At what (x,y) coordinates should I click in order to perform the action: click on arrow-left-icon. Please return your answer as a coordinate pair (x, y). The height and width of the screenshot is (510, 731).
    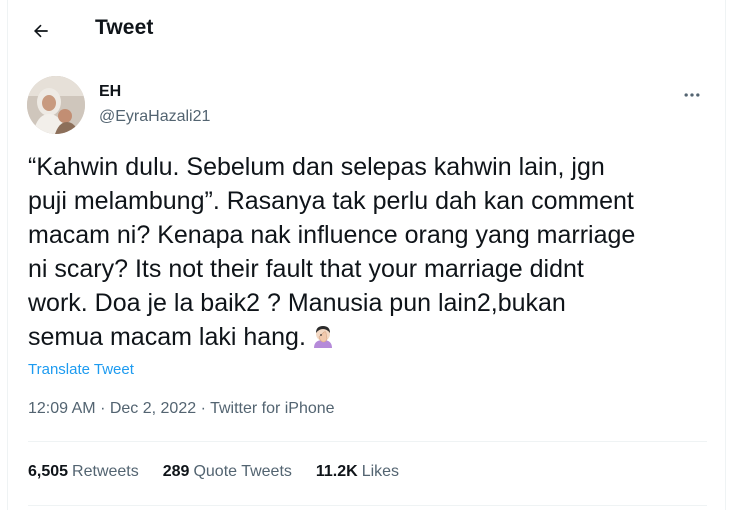
    Looking at the image, I should click on (41, 31).